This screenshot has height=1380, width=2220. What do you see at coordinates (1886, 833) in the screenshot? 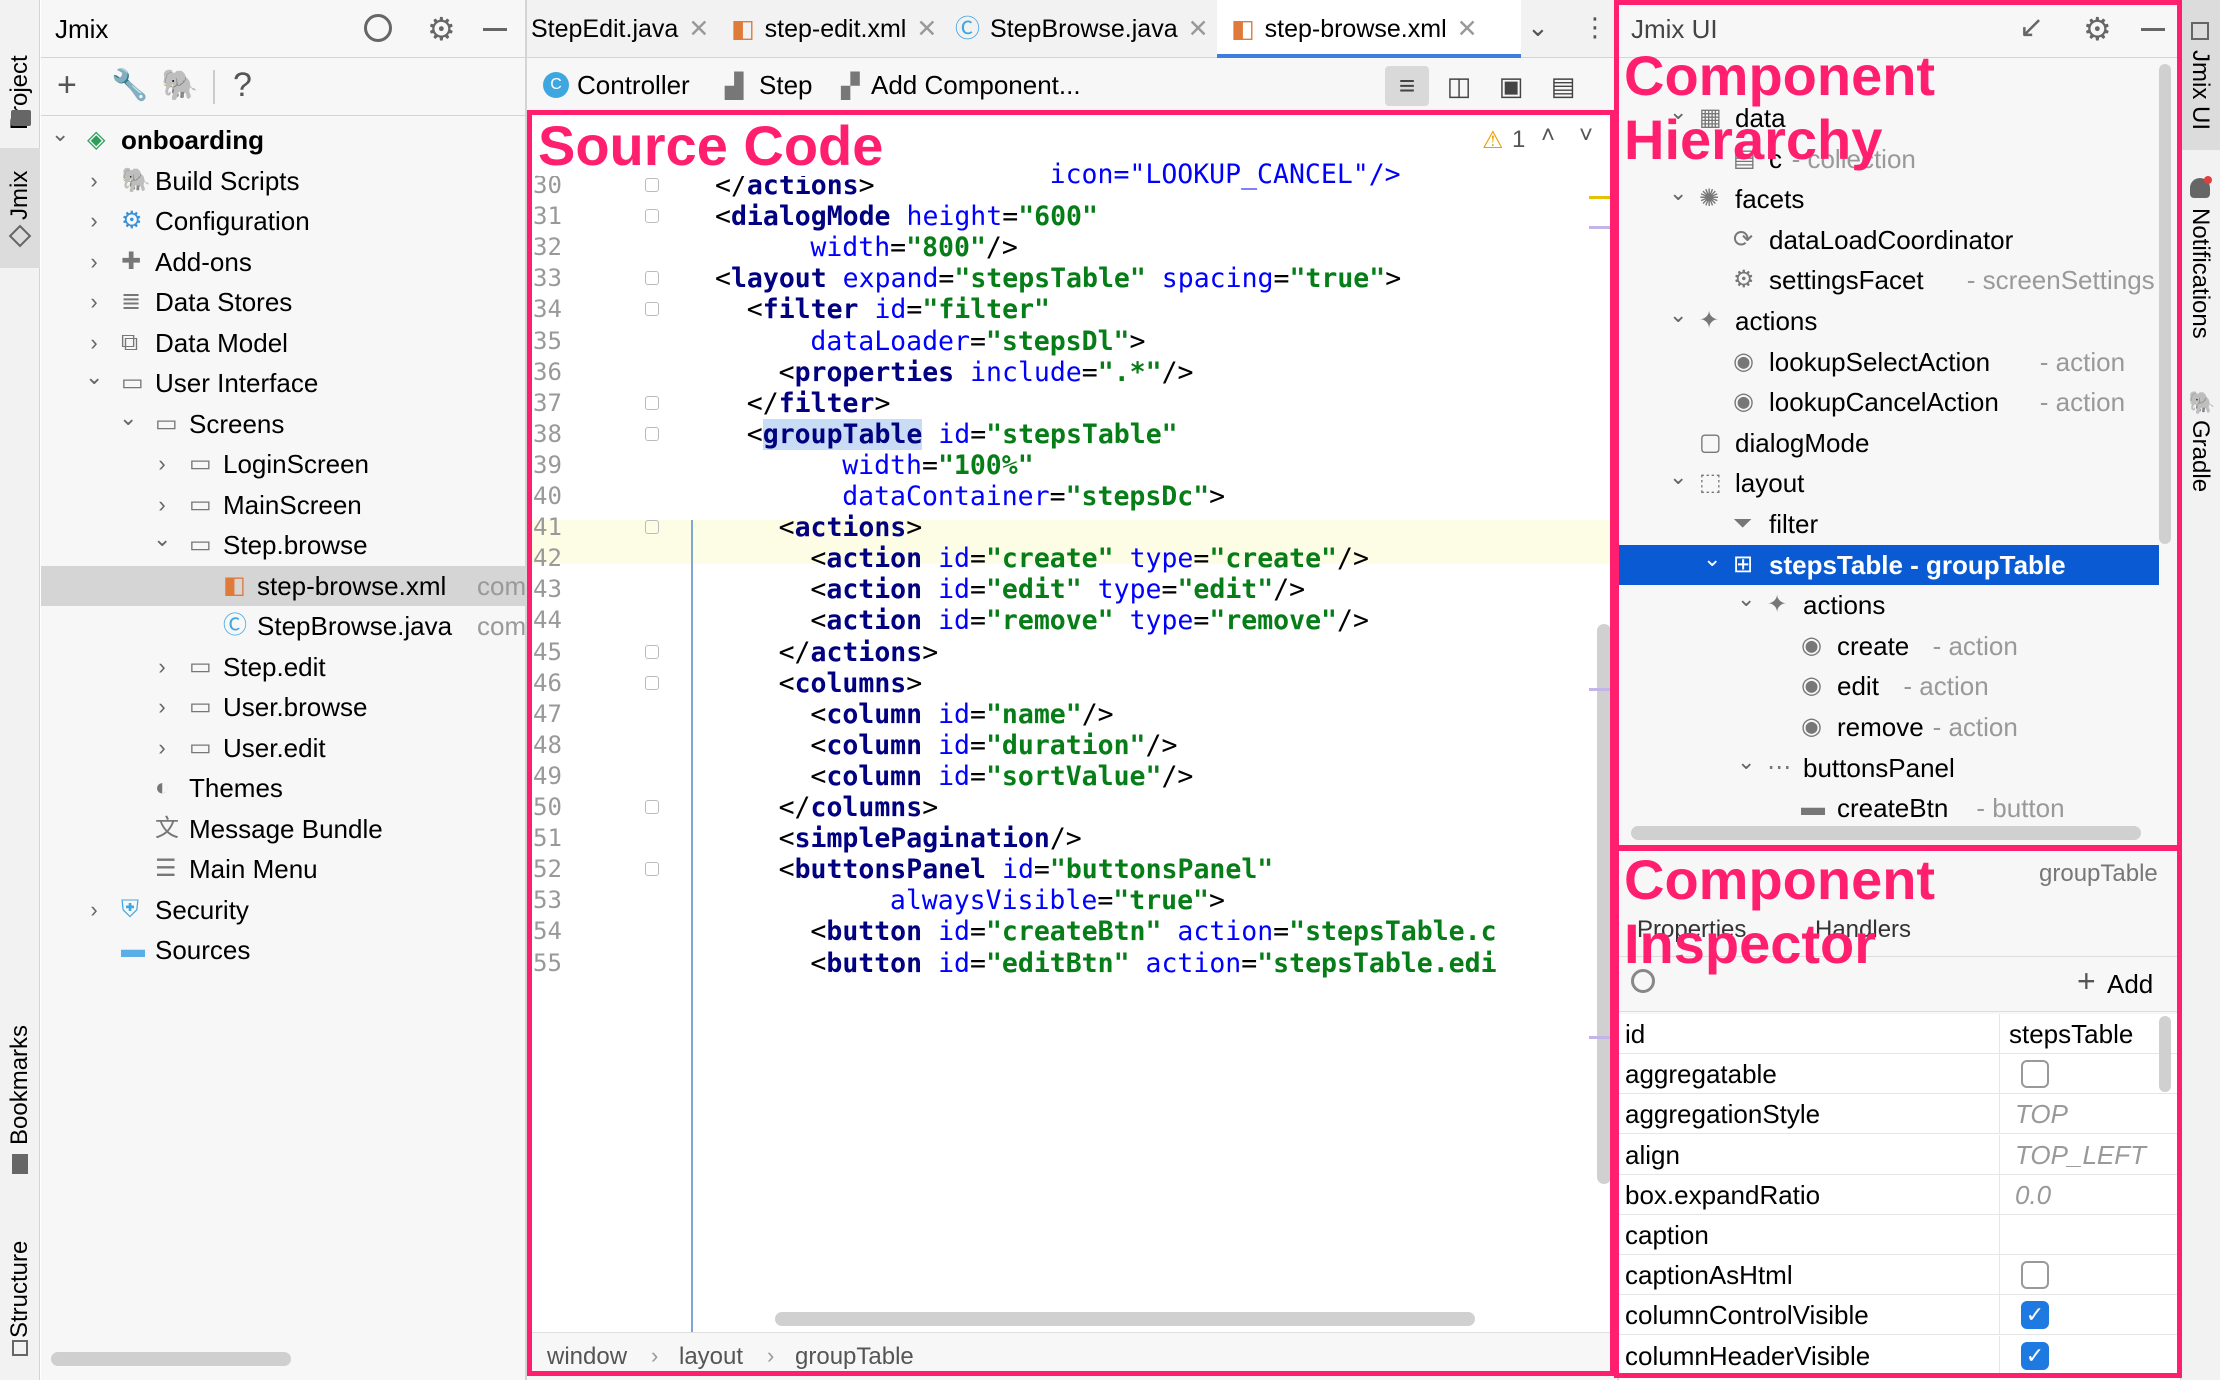
I see `hierarchy-hscroll` at bounding box center [1886, 833].